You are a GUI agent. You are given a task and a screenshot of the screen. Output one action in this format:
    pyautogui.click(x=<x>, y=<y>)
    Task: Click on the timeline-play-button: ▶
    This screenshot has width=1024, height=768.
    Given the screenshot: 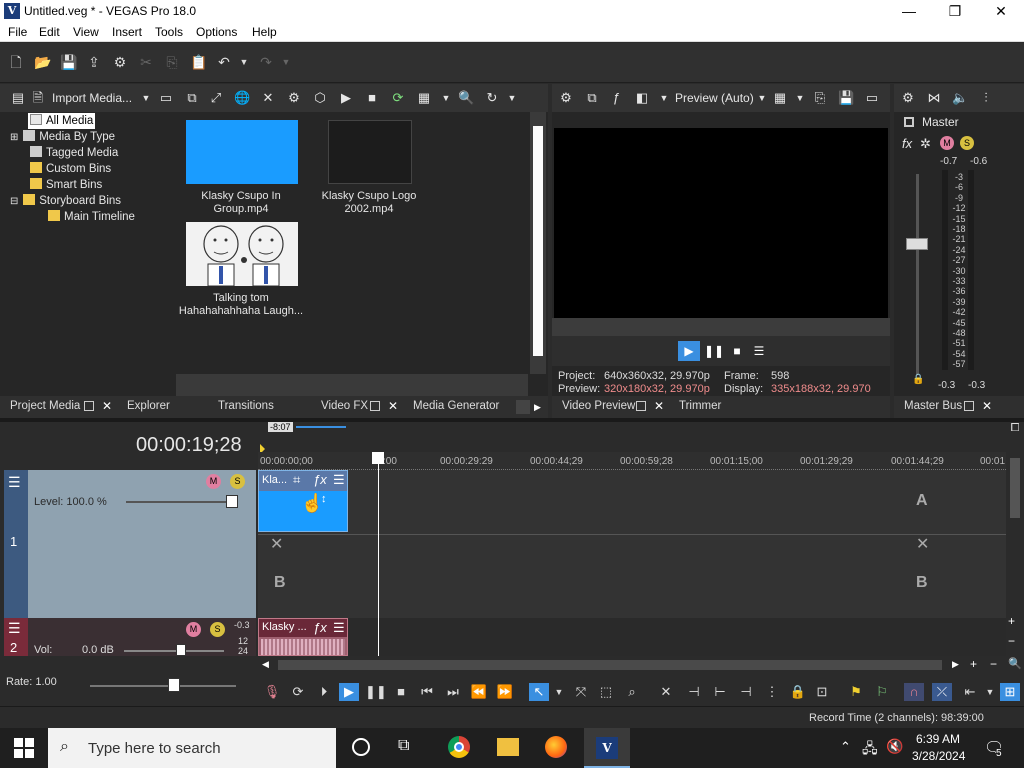 What is the action you would take?
    pyautogui.click(x=349, y=692)
    